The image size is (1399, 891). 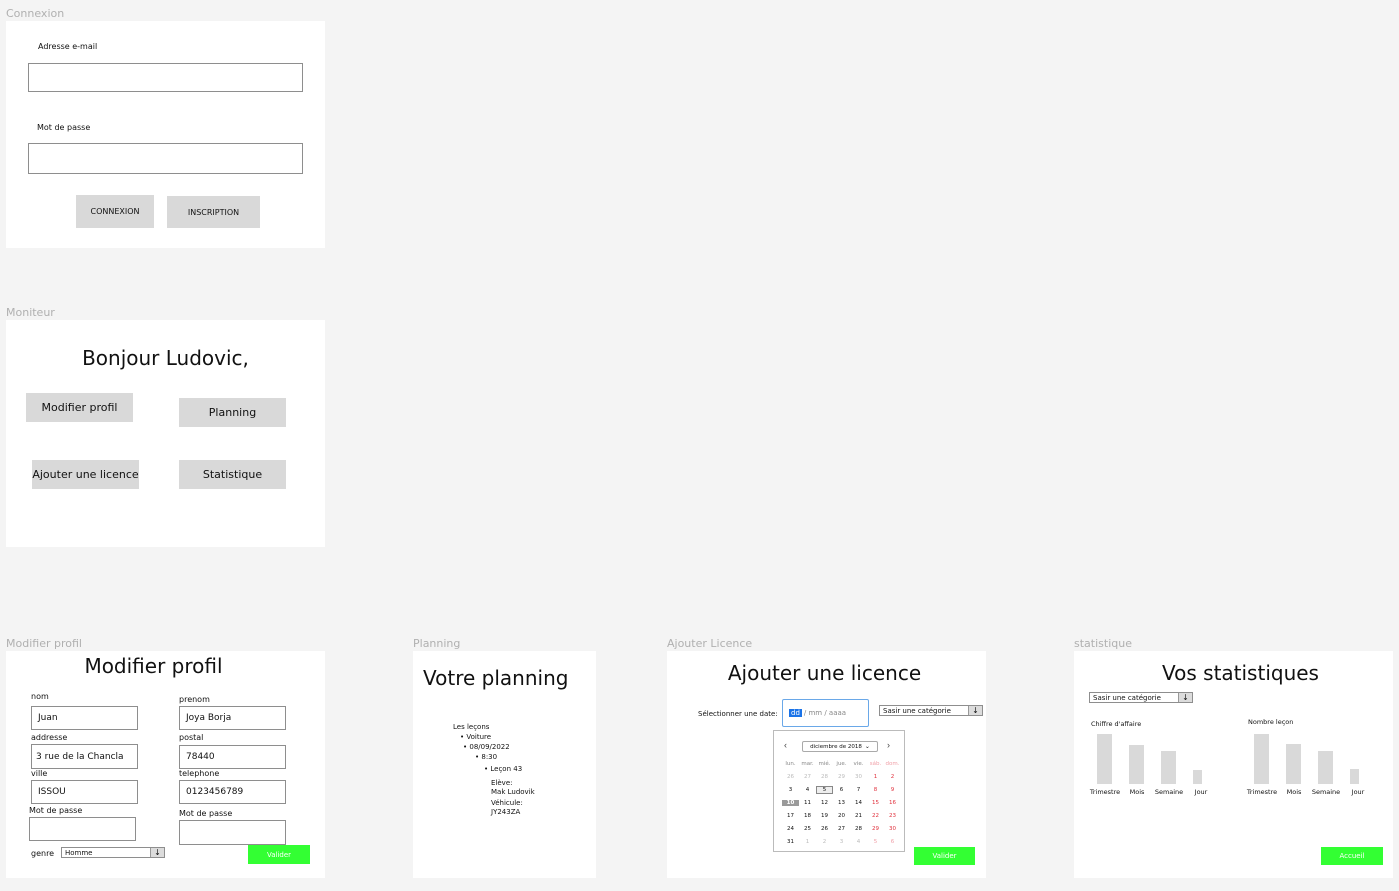 I want to click on calendar-day: 17, so click(x=790, y=816).